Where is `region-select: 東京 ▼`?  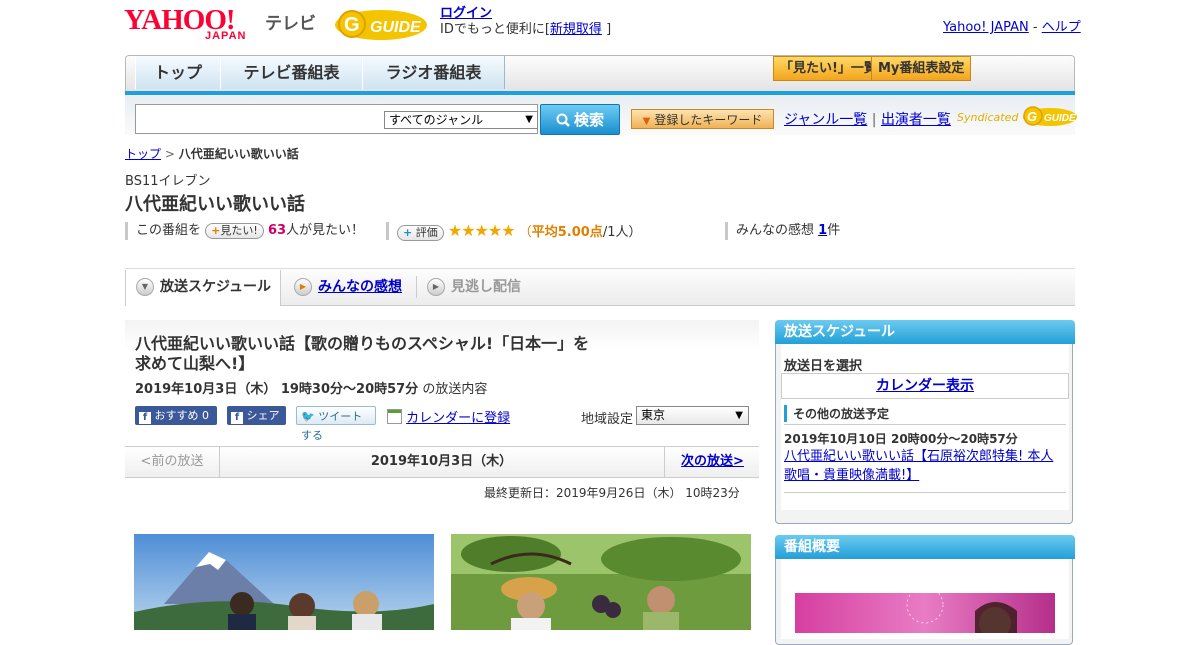 region-select: 東京 ▼ is located at coordinates (692, 415).